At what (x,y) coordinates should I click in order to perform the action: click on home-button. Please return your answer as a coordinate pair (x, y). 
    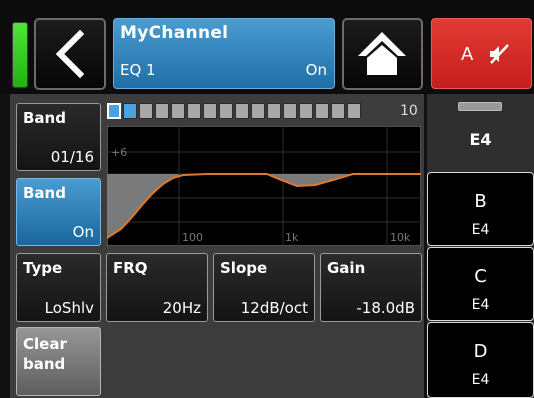
    Looking at the image, I should click on (382, 54).